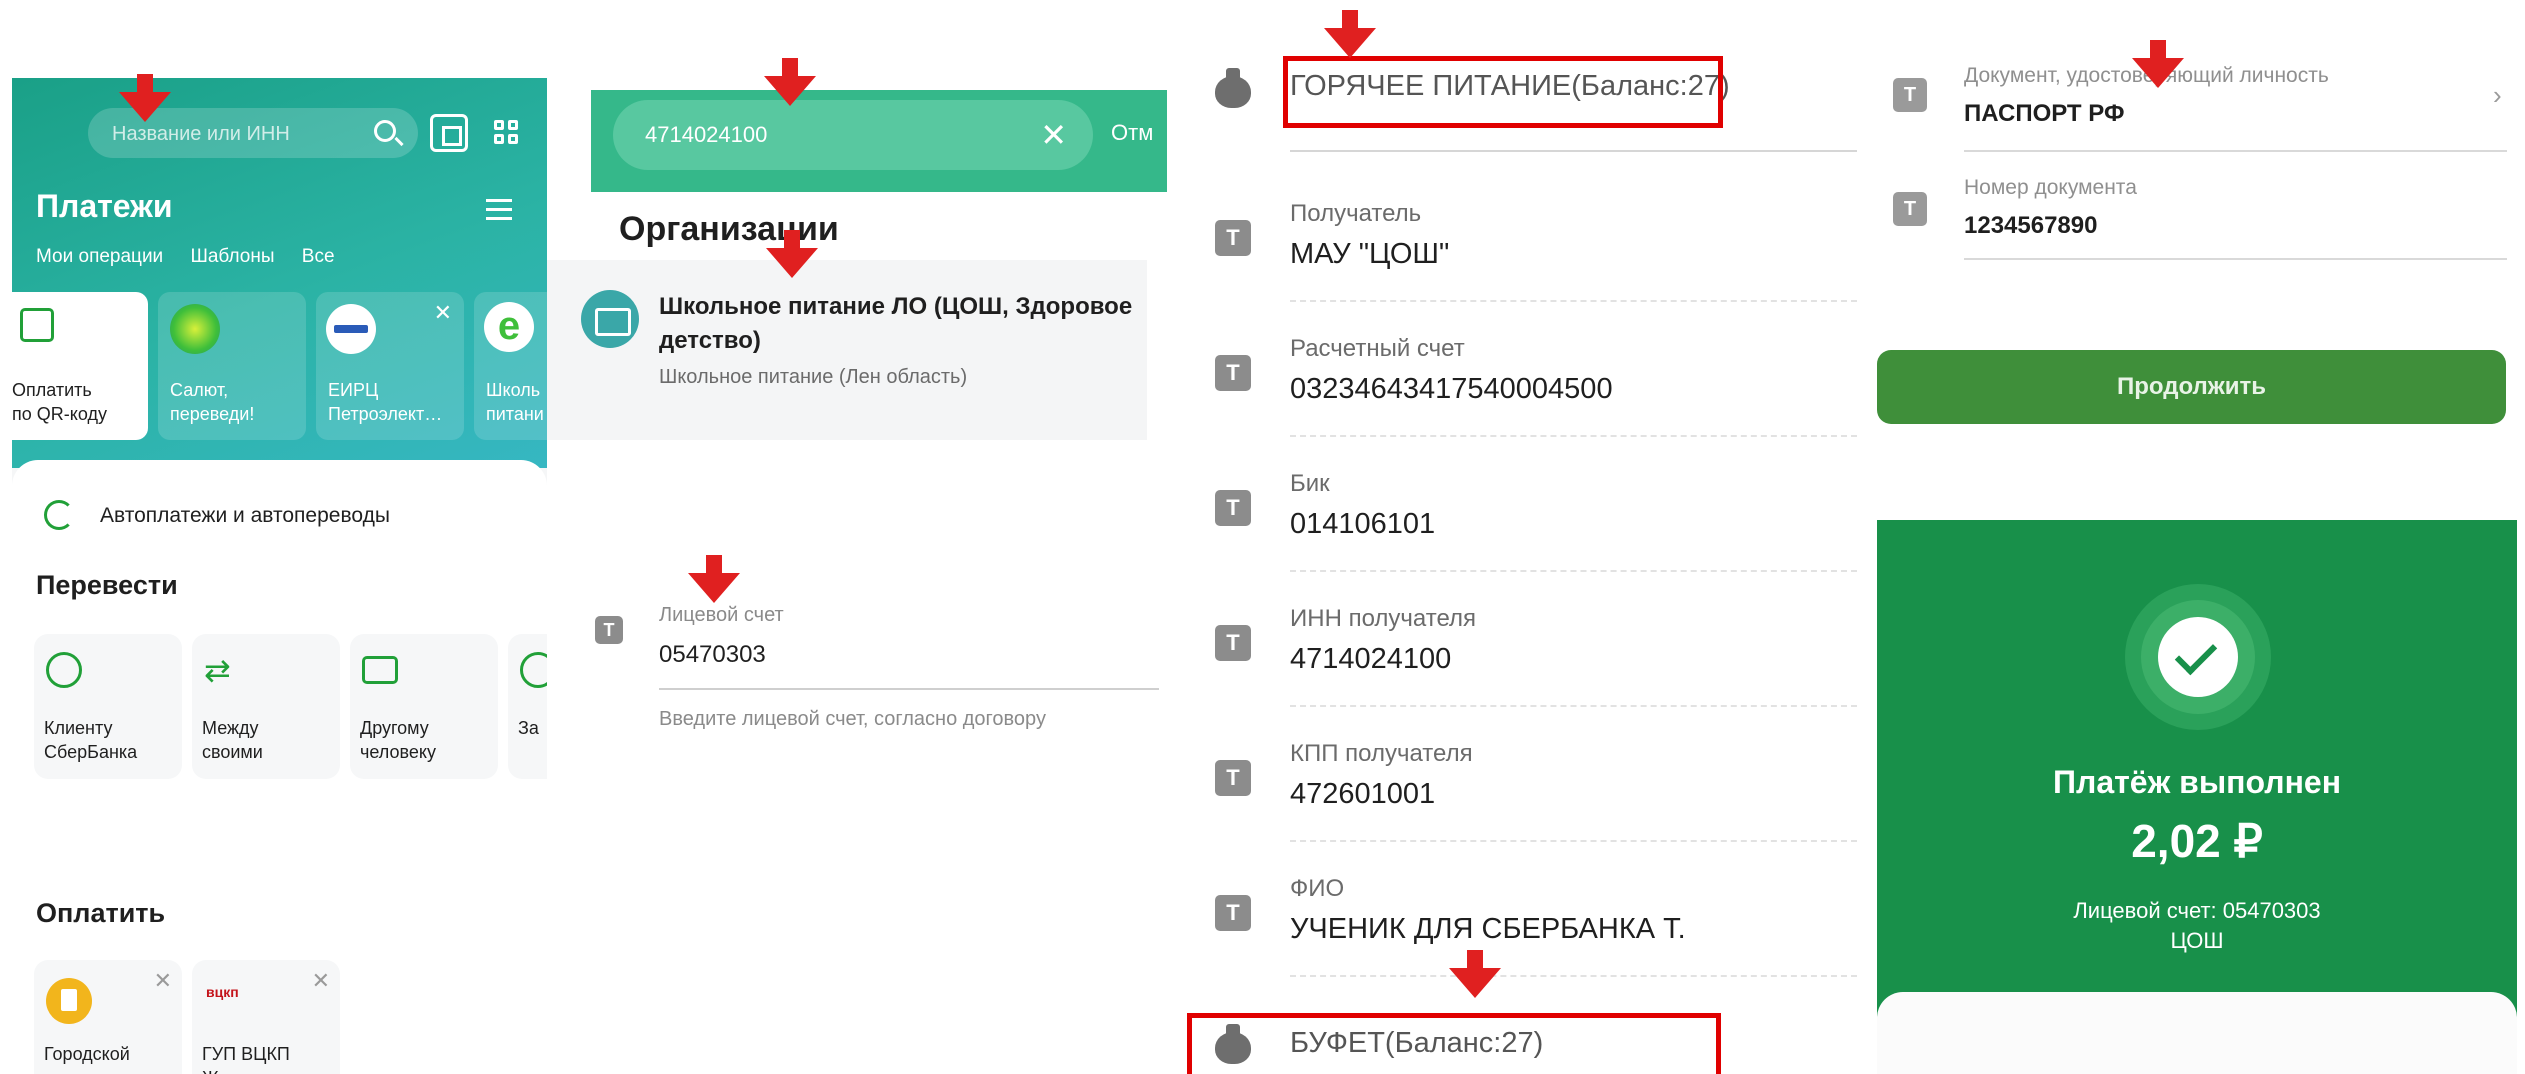 Image resolution: width=2525 pixels, height=1074 pixels. I want to click on transfer-card-other: Другому человеку, so click(424, 706).